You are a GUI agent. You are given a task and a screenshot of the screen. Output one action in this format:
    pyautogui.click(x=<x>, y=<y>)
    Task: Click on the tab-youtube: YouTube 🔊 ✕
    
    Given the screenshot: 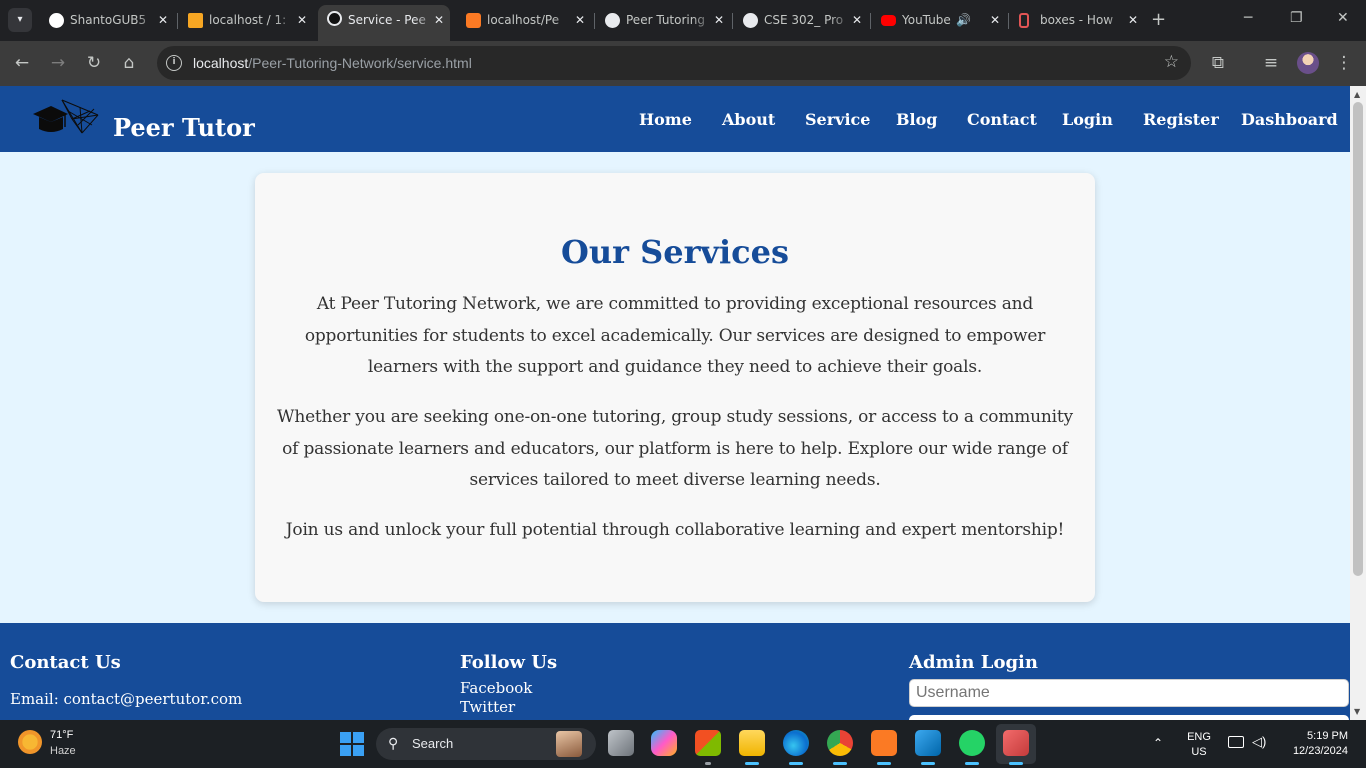 What is the action you would take?
    pyautogui.click(x=939, y=20)
    